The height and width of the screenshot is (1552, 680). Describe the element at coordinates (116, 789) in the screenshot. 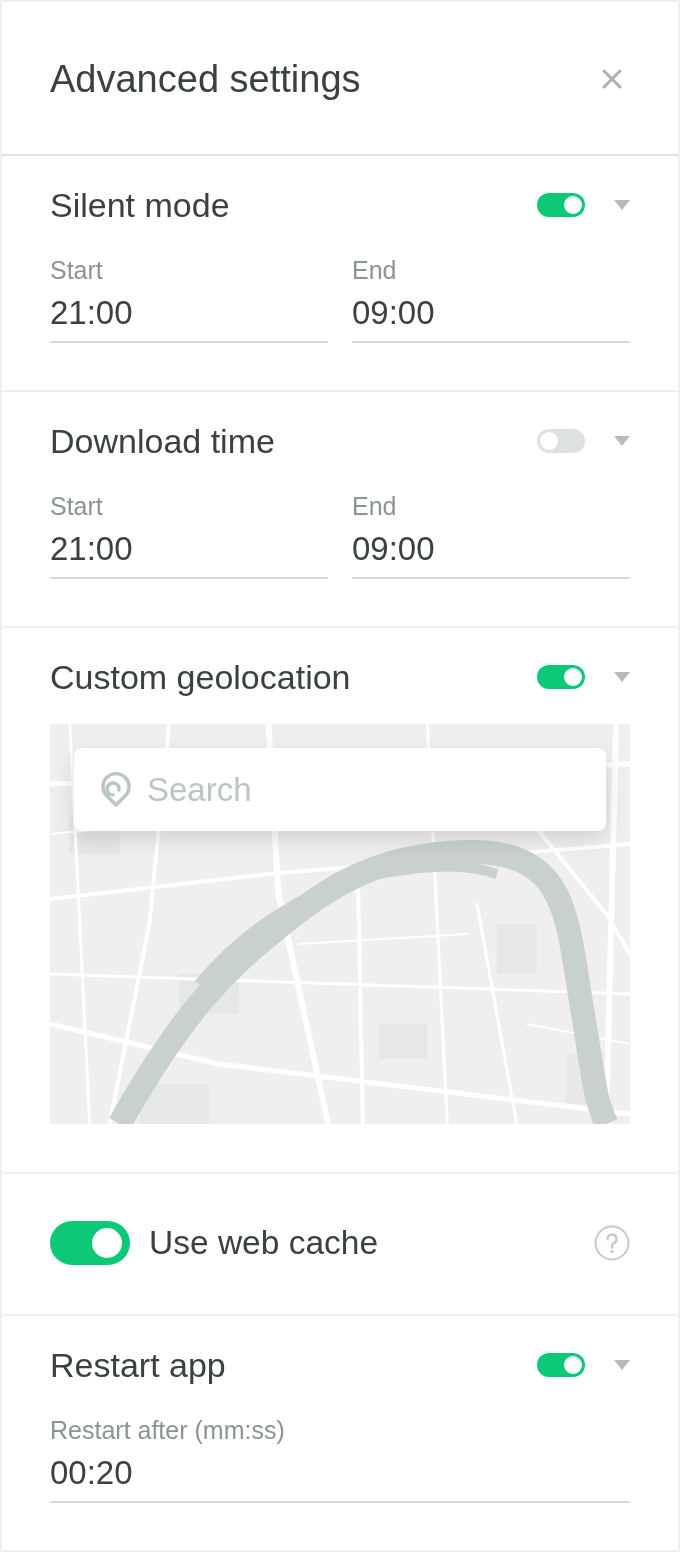

I see `location-pin-icon` at that location.